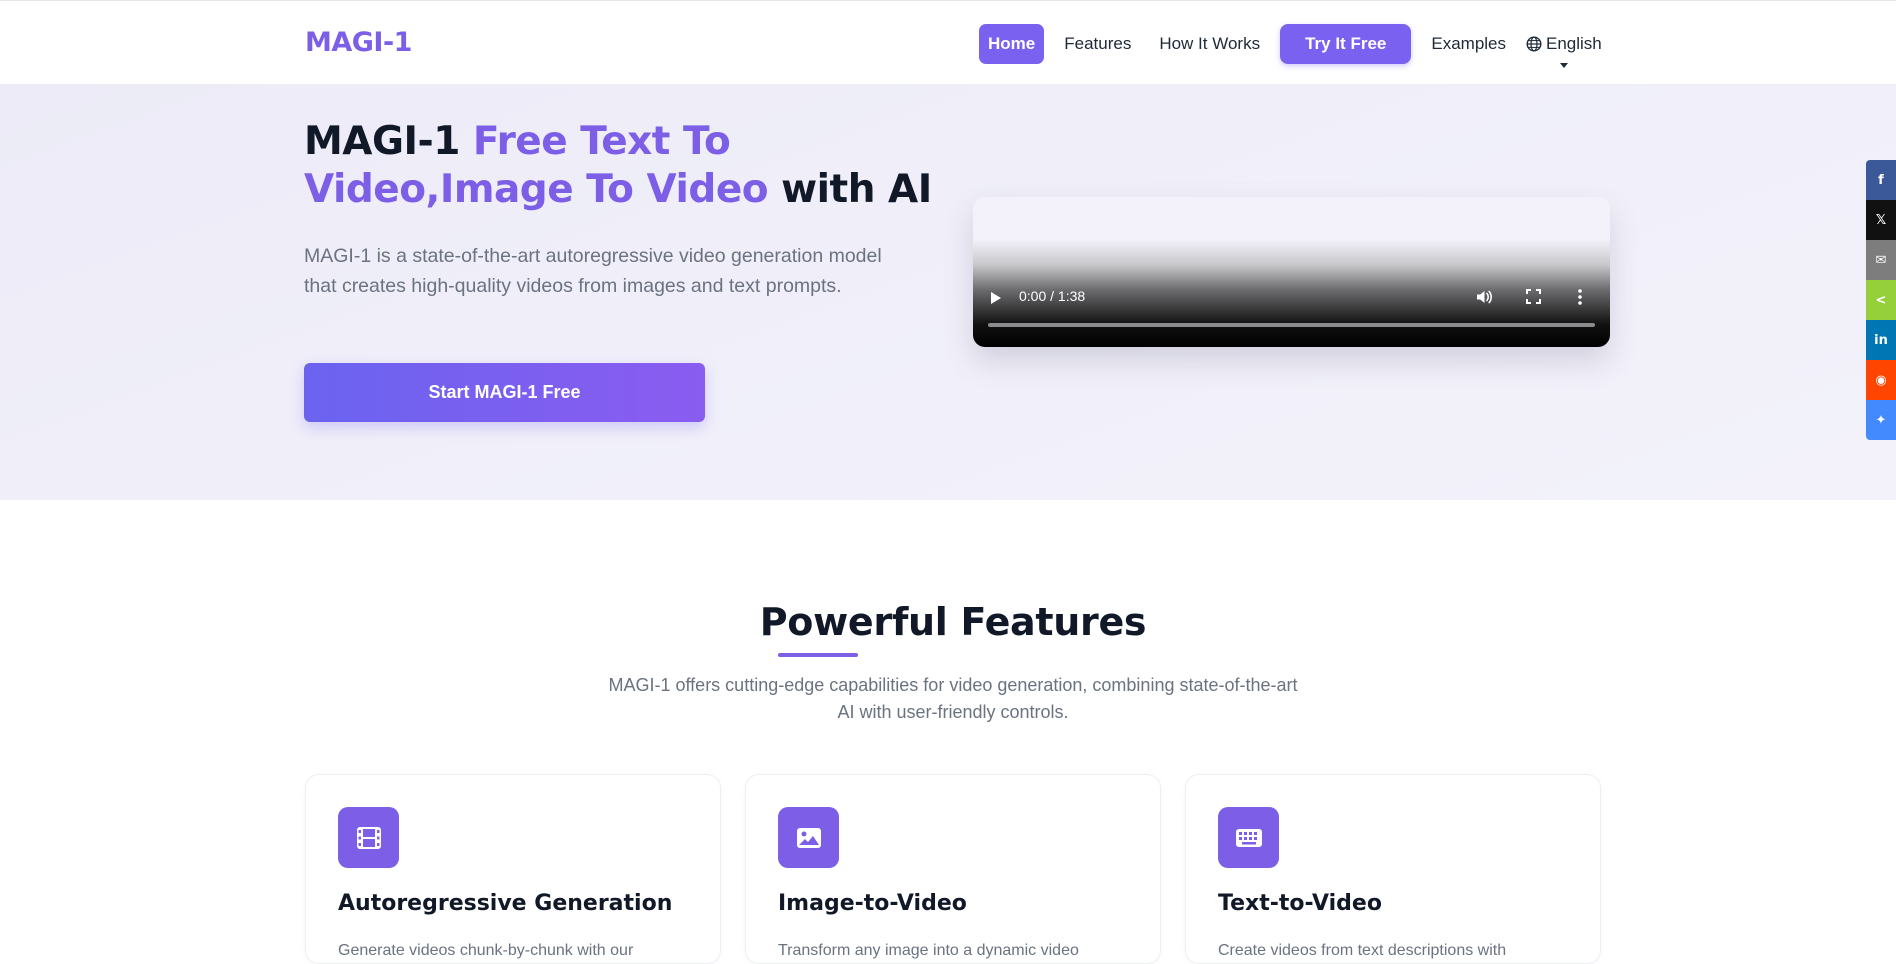 The height and width of the screenshot is (964, 1896). What do you see at coordinates (504, 392) in the screenshot?
I see `start-free-button: Start MAGI-1 Free` at bounding box center [504, 392].